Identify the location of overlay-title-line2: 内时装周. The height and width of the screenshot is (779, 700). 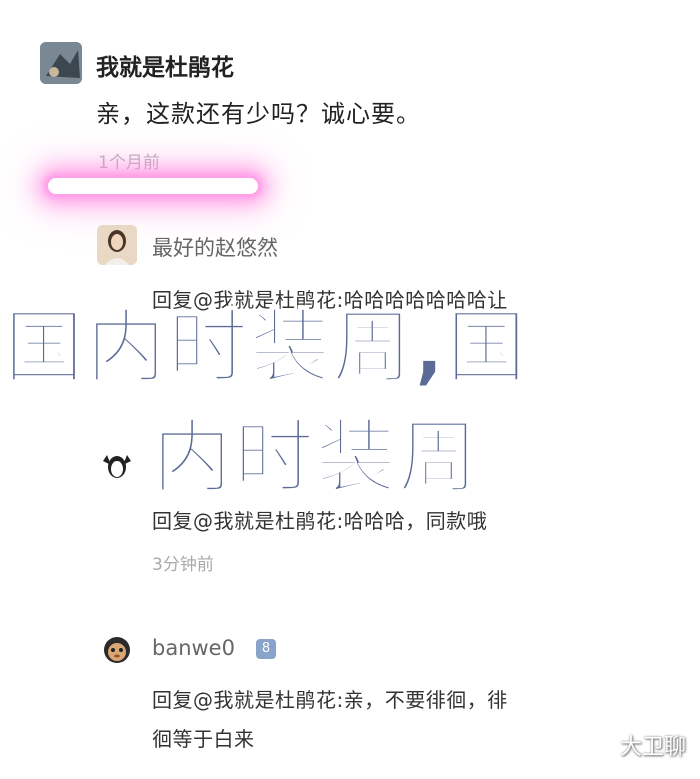
(315, 457).